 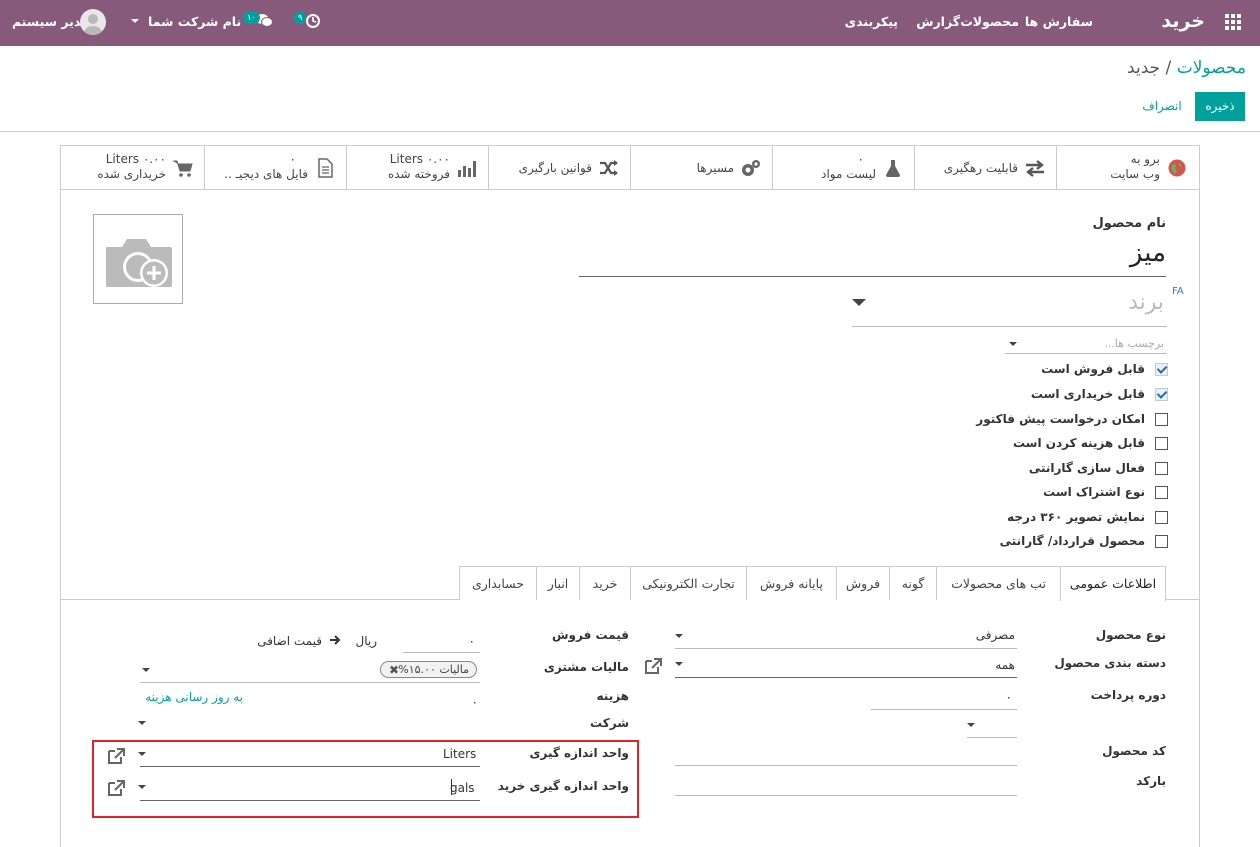 What do you see at coordinates (498, 583) in the screenshot?
I see `tab-accounting: حسابداری` at bounding box center [498, 583].